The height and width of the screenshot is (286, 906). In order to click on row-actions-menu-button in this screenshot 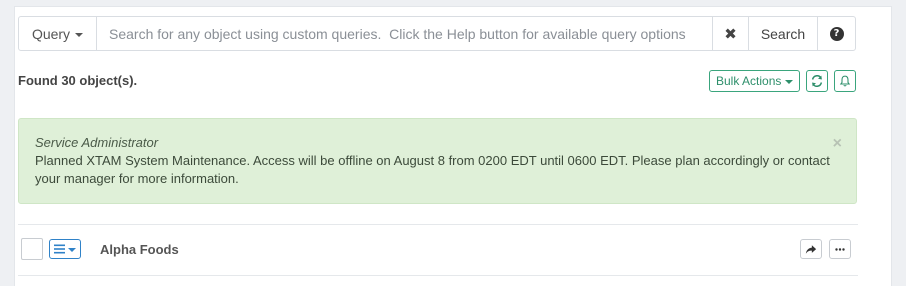, I will do `click(65, 249)`.